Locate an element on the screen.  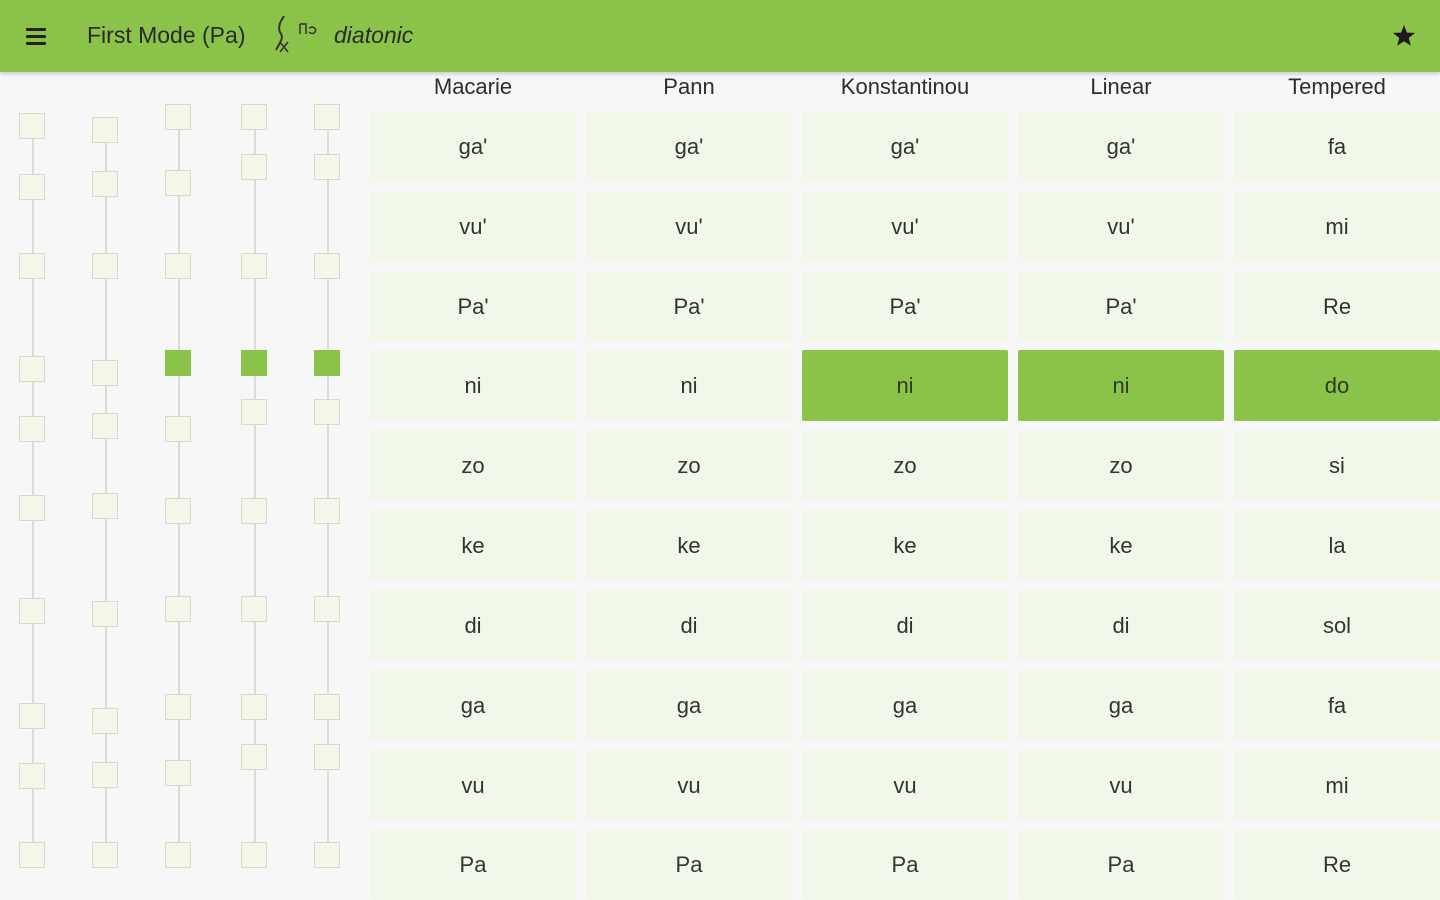
note-cell: la is located at coordinates (1337, 545).